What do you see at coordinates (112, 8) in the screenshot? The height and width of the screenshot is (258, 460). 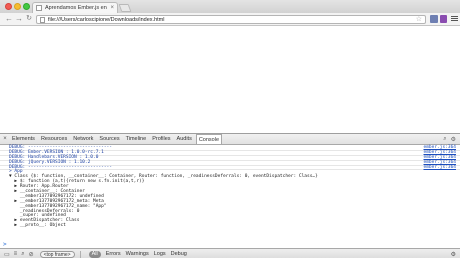 I see `tab-close-icon: ×` at bounding box center [112, 8].